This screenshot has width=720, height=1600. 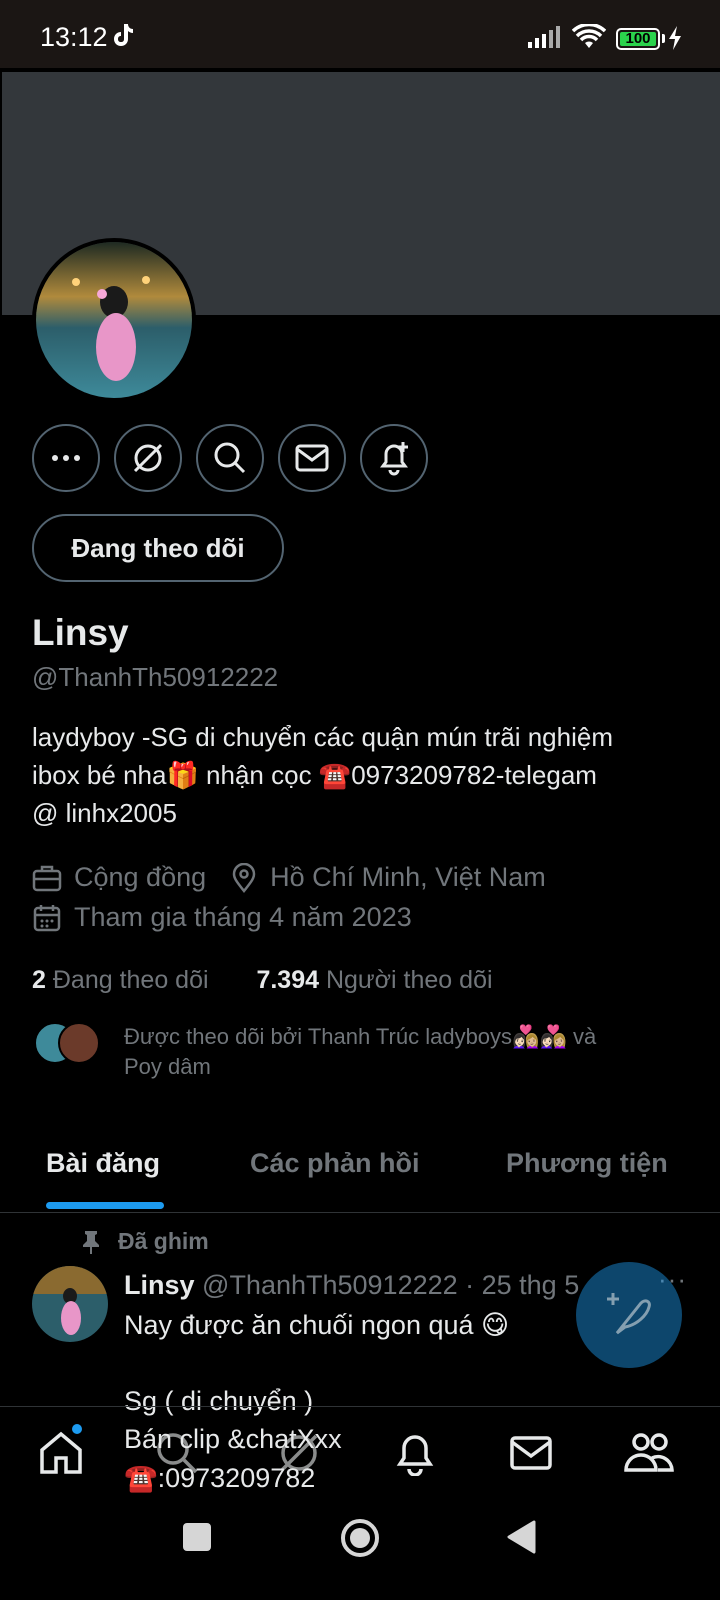 I want to click on back-triangle-button, so click(x=521, y=1537).